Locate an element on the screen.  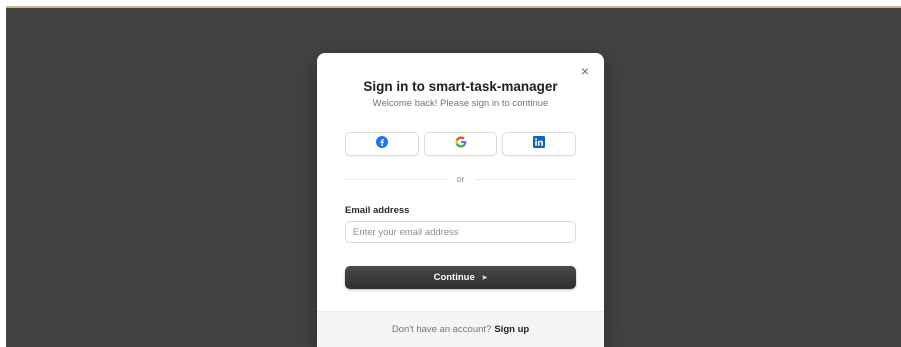
facebook-icon is located at coordinates (381, 144).